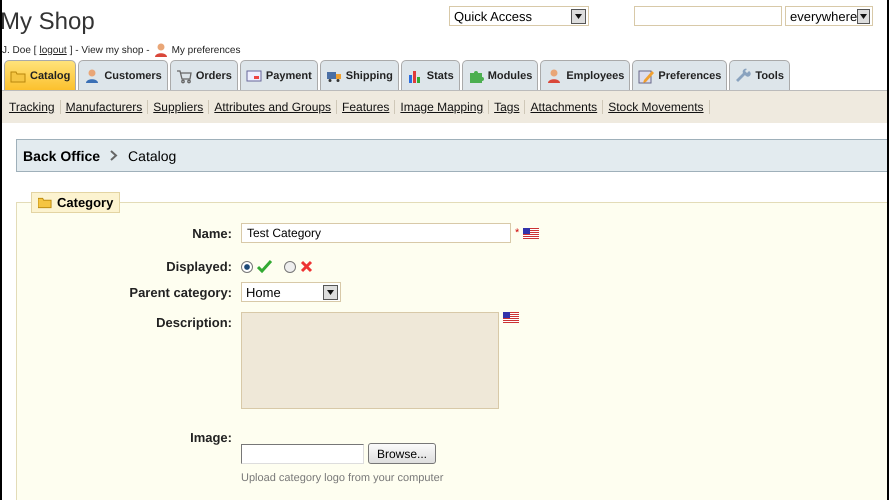 The width and height of the screenshot is (889, 500). I want to click on name-input: Test Category, so click(376, 233).